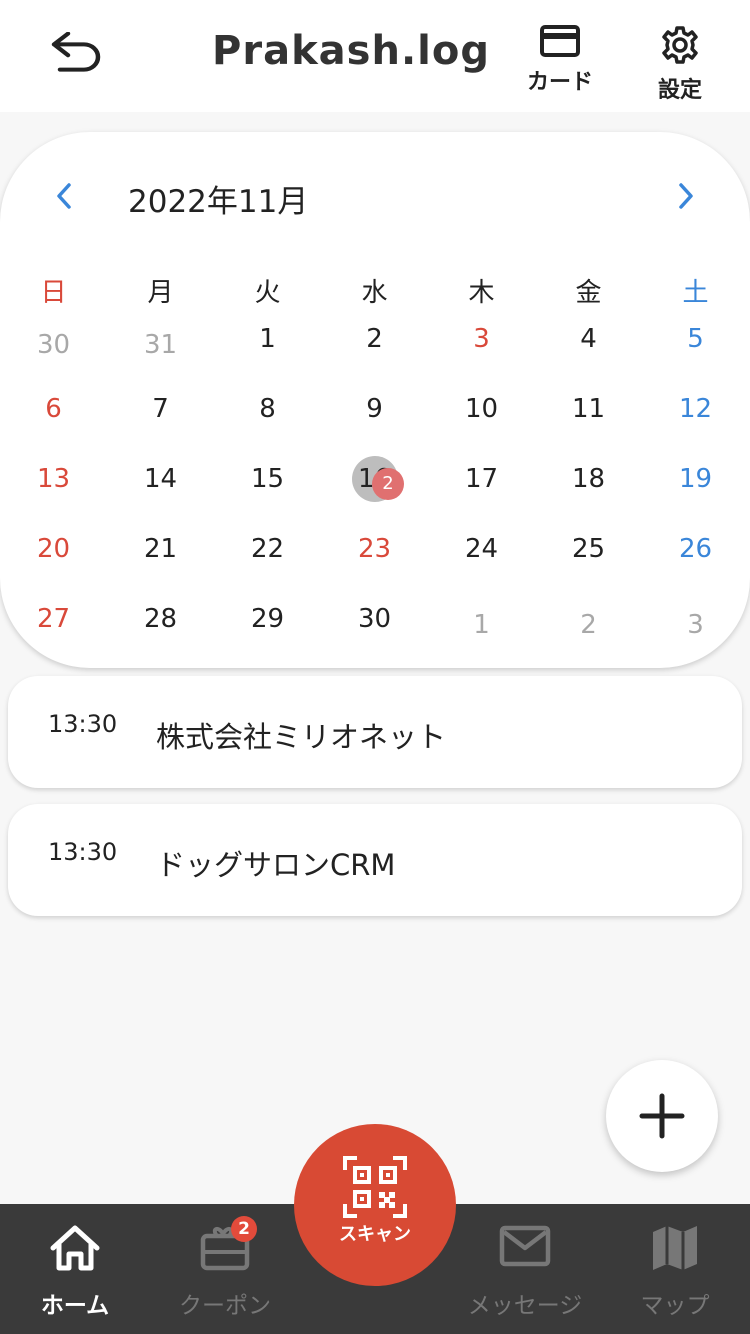 This screenshot has width=750, height=1334. What do you see at coordinates (53, 619) in the screenshot?
I see `calendar-day: 27` at bounding box center [53, 619].